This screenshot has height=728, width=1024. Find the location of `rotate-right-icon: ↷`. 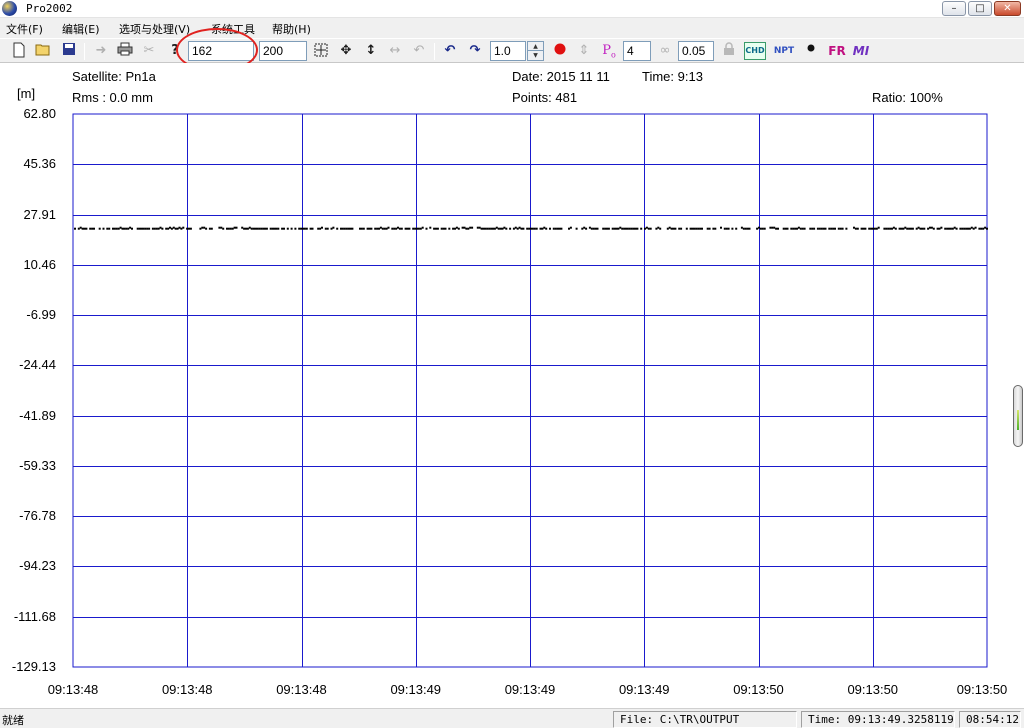

rotate-right-icon: ↷ is located at coordinates (475, 51).